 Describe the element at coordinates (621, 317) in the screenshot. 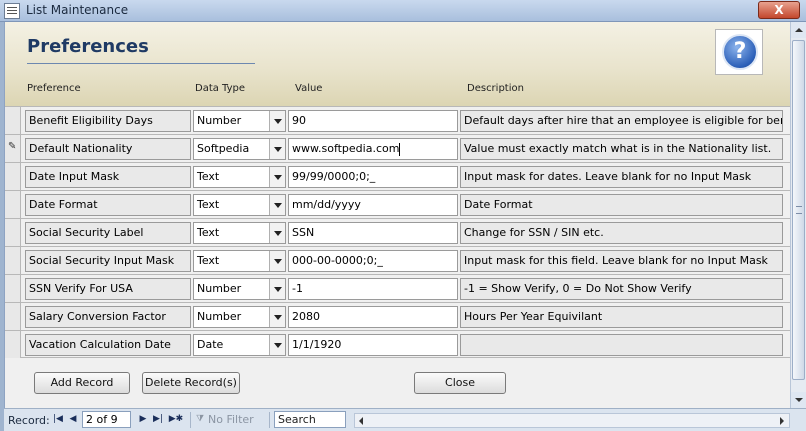

I see `description-field: Hours Per Year Equivilant` at that location.